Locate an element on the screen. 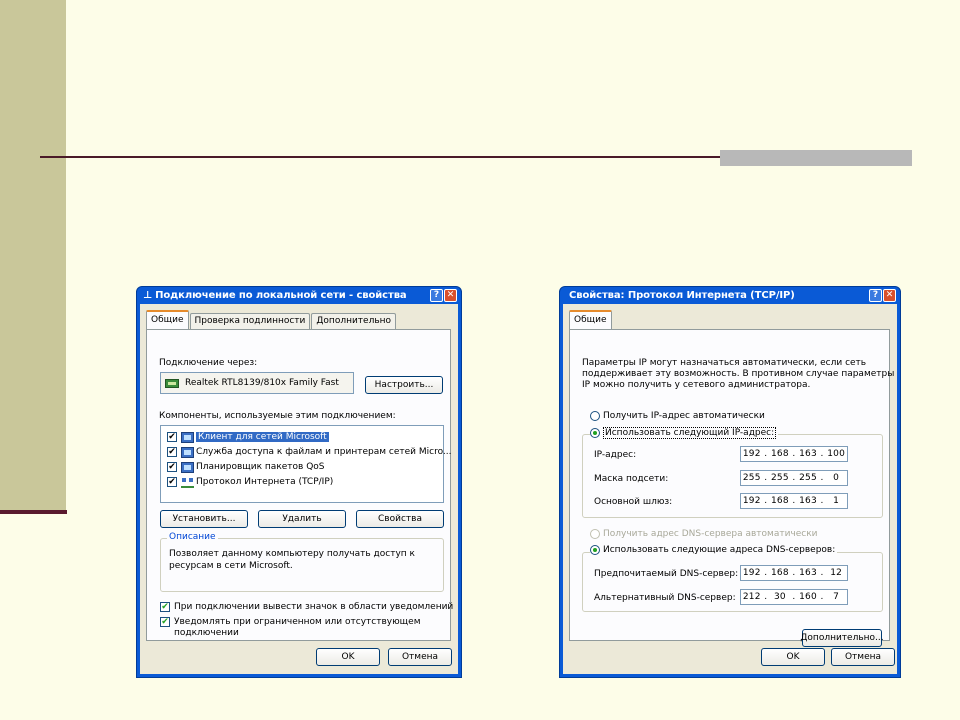  adapter-field: Realtek RTL8139/810x Family Fast is located at coordinates (257, 383).